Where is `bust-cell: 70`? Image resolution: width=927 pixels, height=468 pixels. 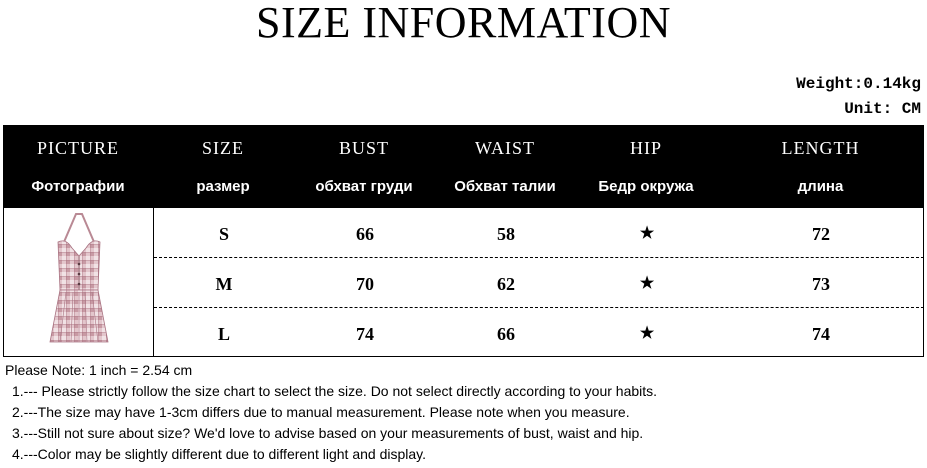 bust-cell: 70 is located at coordinates (365, 284).